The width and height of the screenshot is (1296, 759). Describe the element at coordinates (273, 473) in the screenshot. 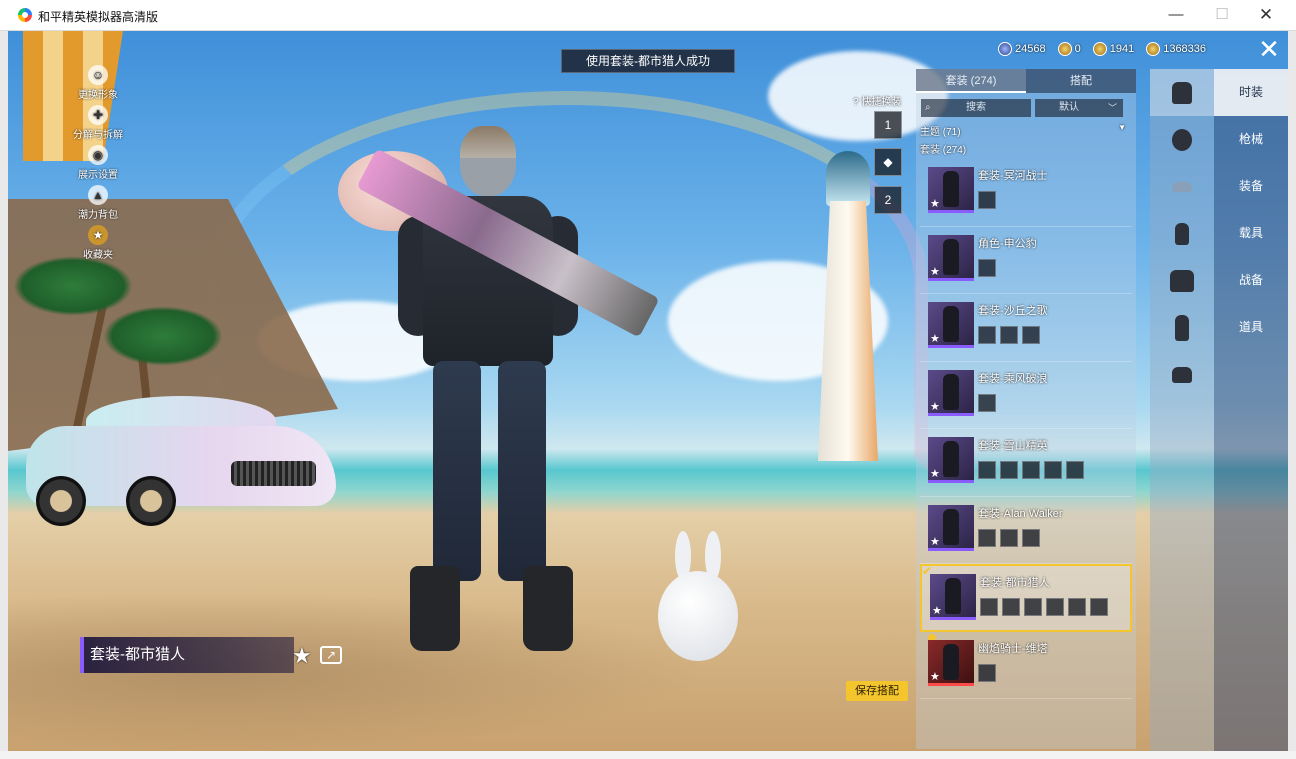

I see `car-grille` at that location.